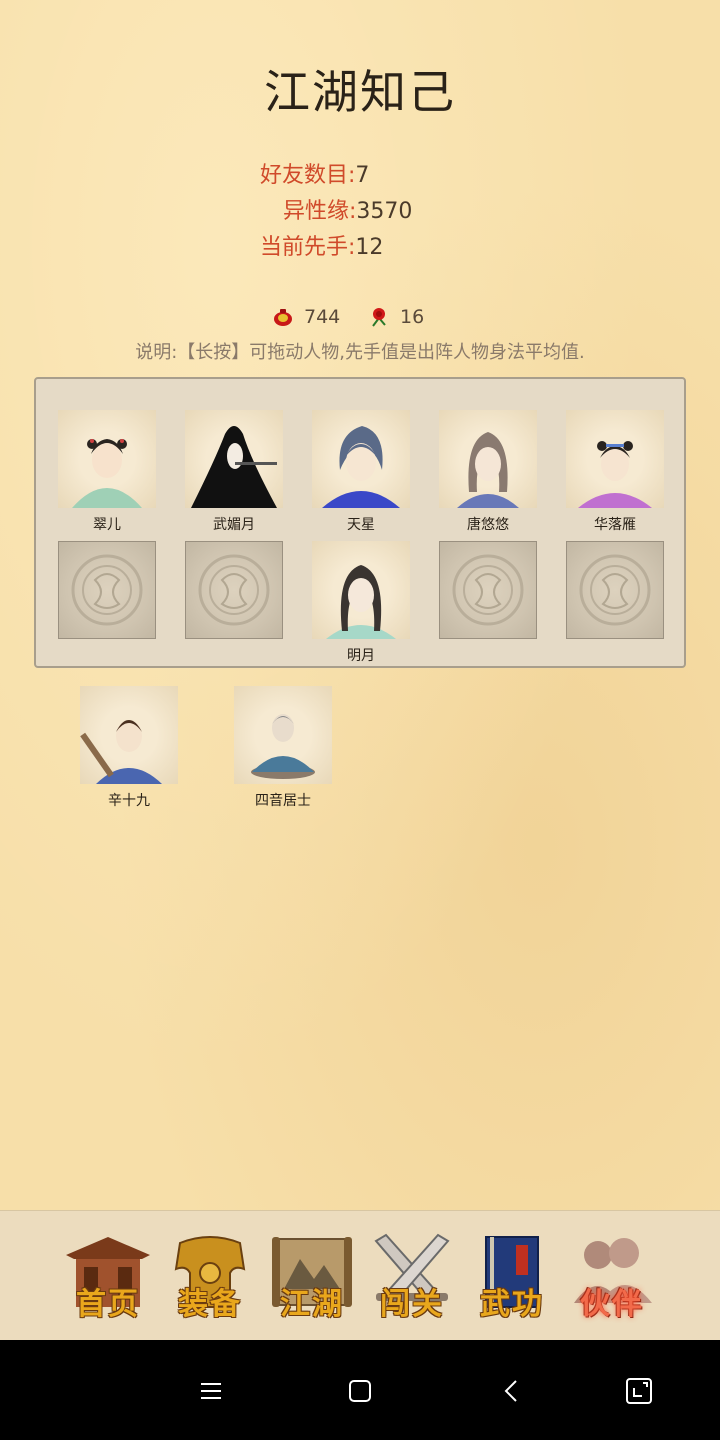  Describe the element at coordinates (361, 656) in the screenshot. I see `character-name: 明月` at that location.